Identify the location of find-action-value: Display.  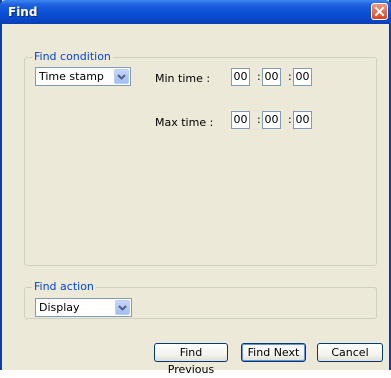
(59, 307).